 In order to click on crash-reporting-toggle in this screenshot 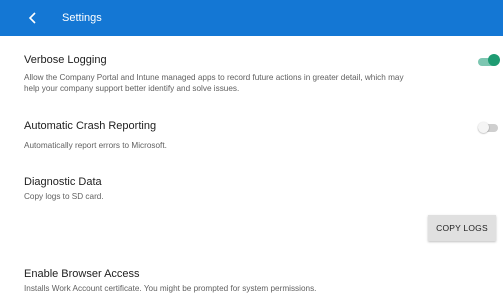, I will do `click(489, 128)`.